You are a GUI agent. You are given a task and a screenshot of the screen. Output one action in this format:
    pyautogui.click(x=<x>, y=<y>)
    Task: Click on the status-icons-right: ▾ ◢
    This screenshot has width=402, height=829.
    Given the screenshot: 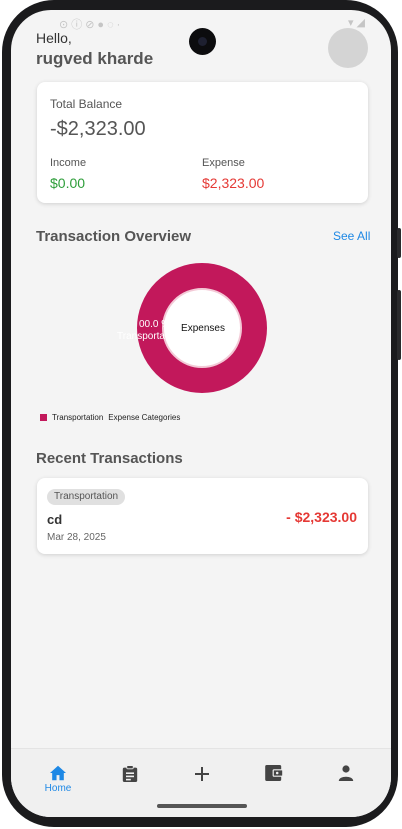 What is the action you would take?
    pyautogui.click(x=356, y=23)
    